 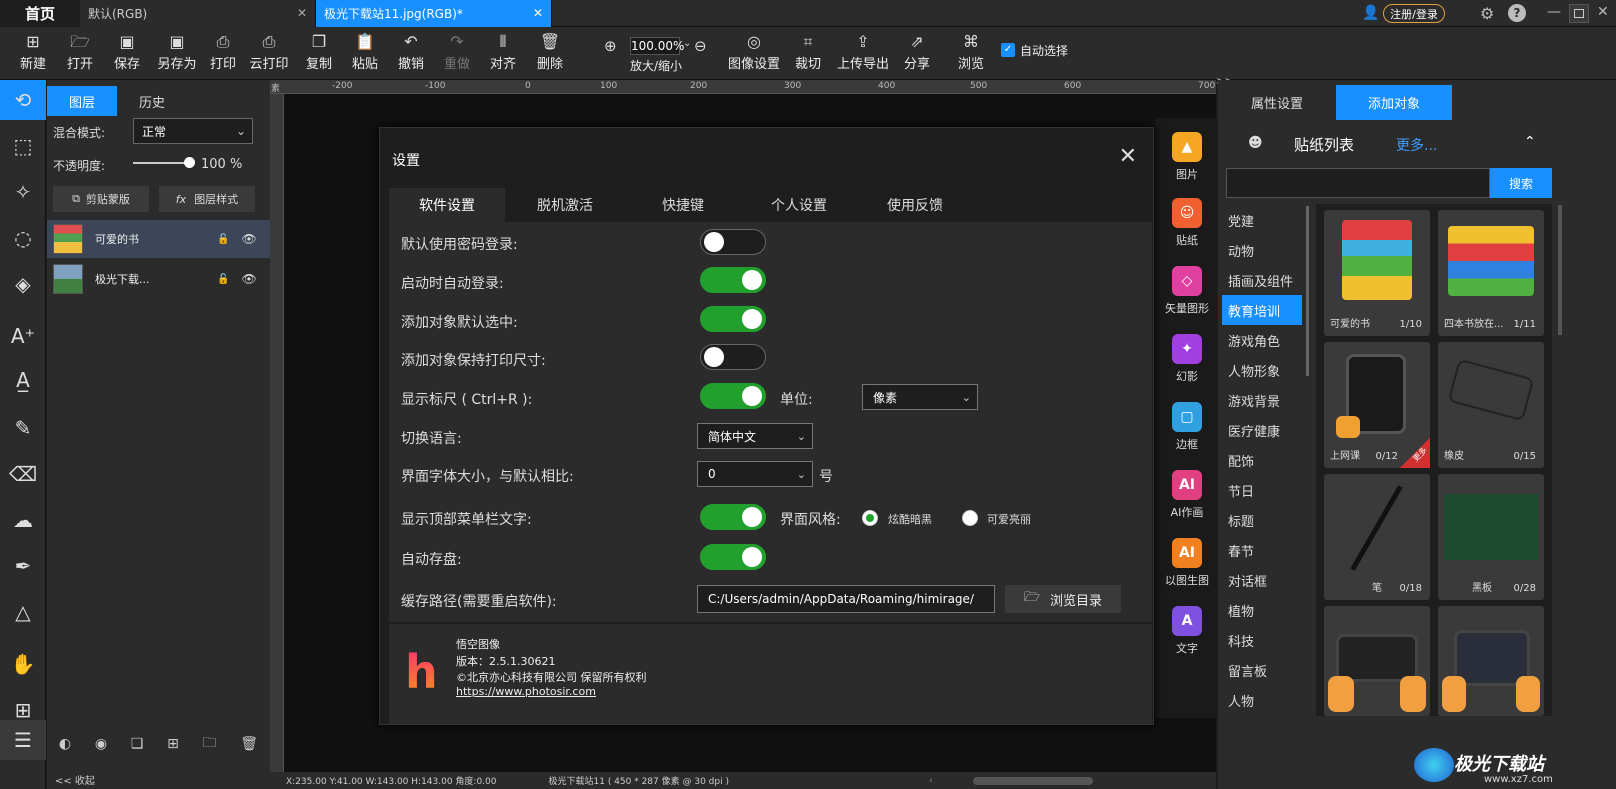 I want to click on opacity-slider, so click(x=164, y=162).